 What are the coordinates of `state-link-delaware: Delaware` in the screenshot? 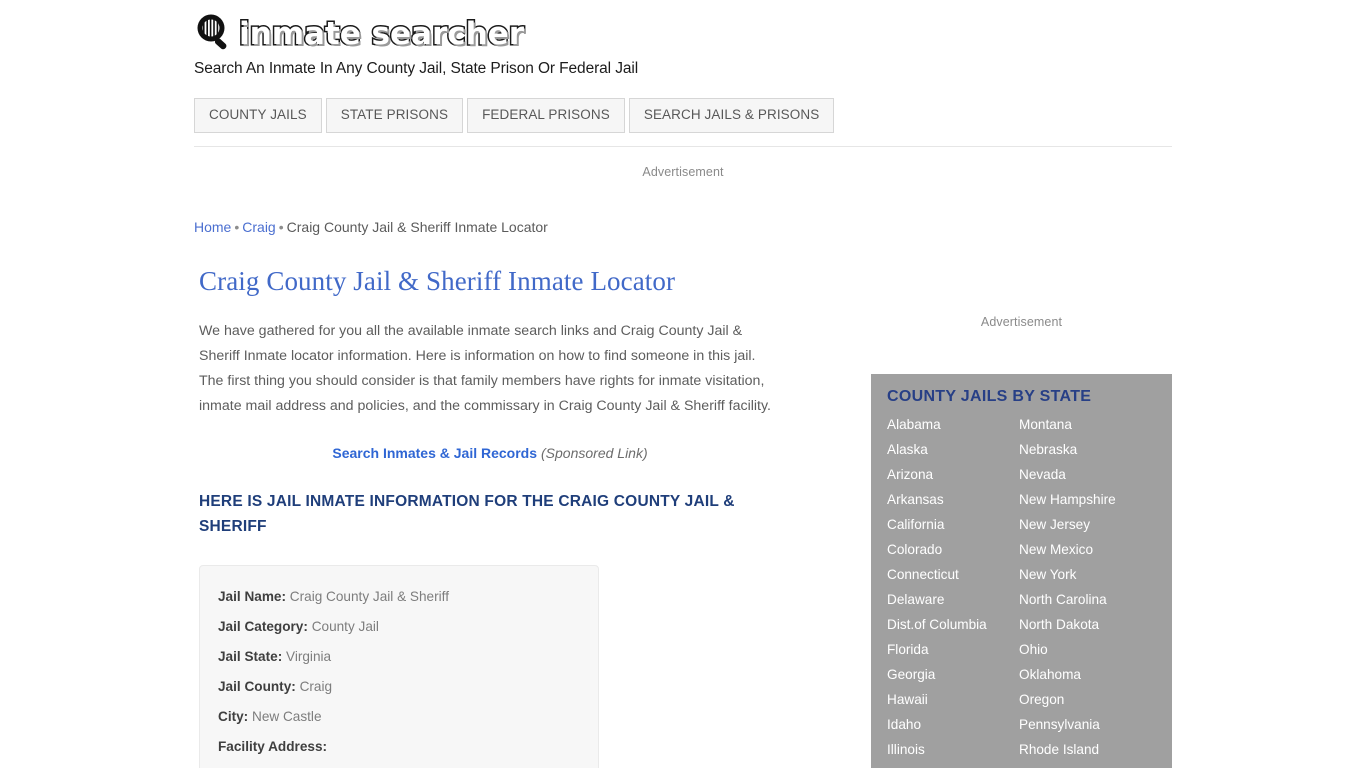 It's located at (953, 599).